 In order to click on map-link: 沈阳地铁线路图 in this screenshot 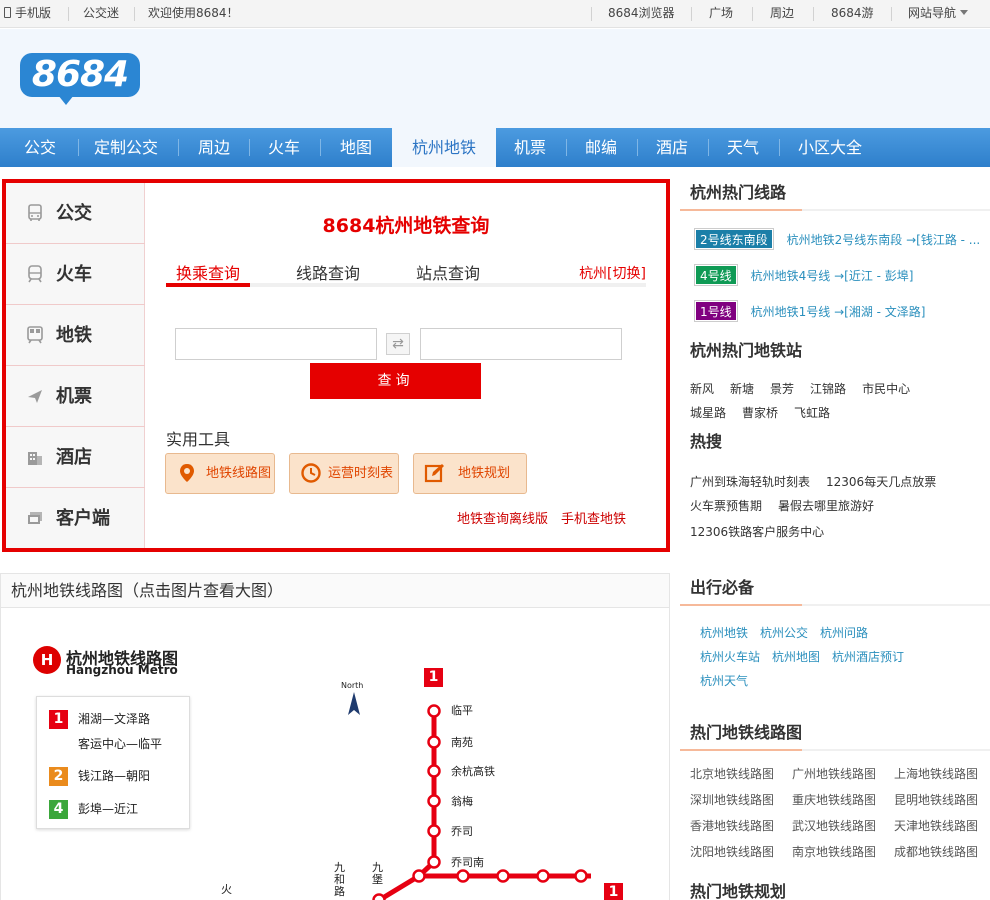, I will do `click(741, 851)`.